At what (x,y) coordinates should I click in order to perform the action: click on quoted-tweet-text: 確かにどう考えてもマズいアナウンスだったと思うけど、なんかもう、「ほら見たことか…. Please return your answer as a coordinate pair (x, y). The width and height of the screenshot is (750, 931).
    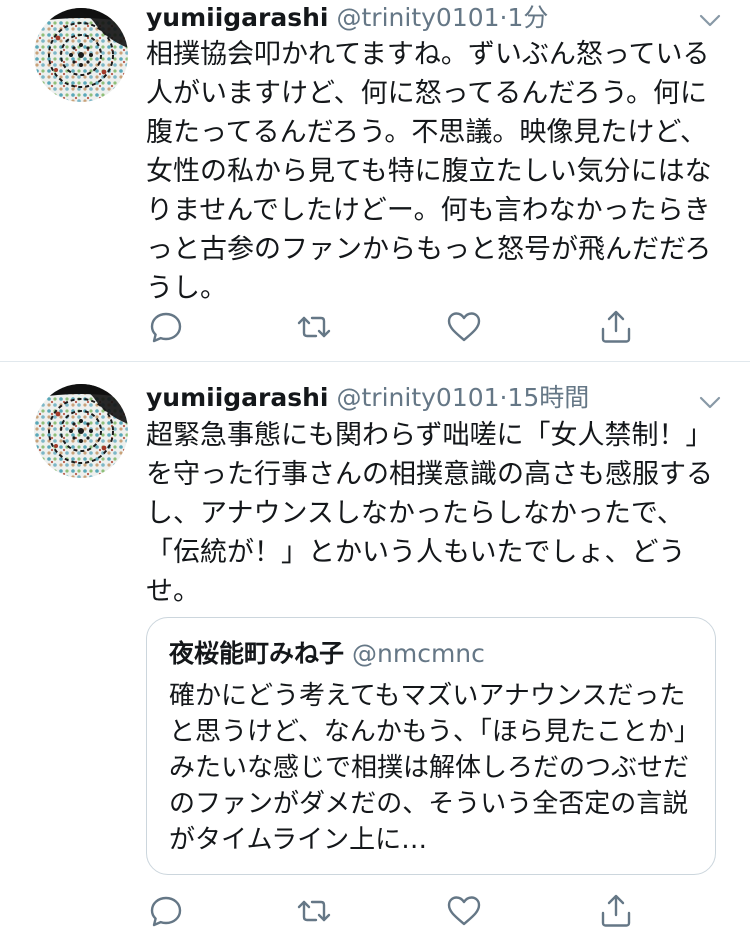
    Looking at the image, I should click on (429, 768).